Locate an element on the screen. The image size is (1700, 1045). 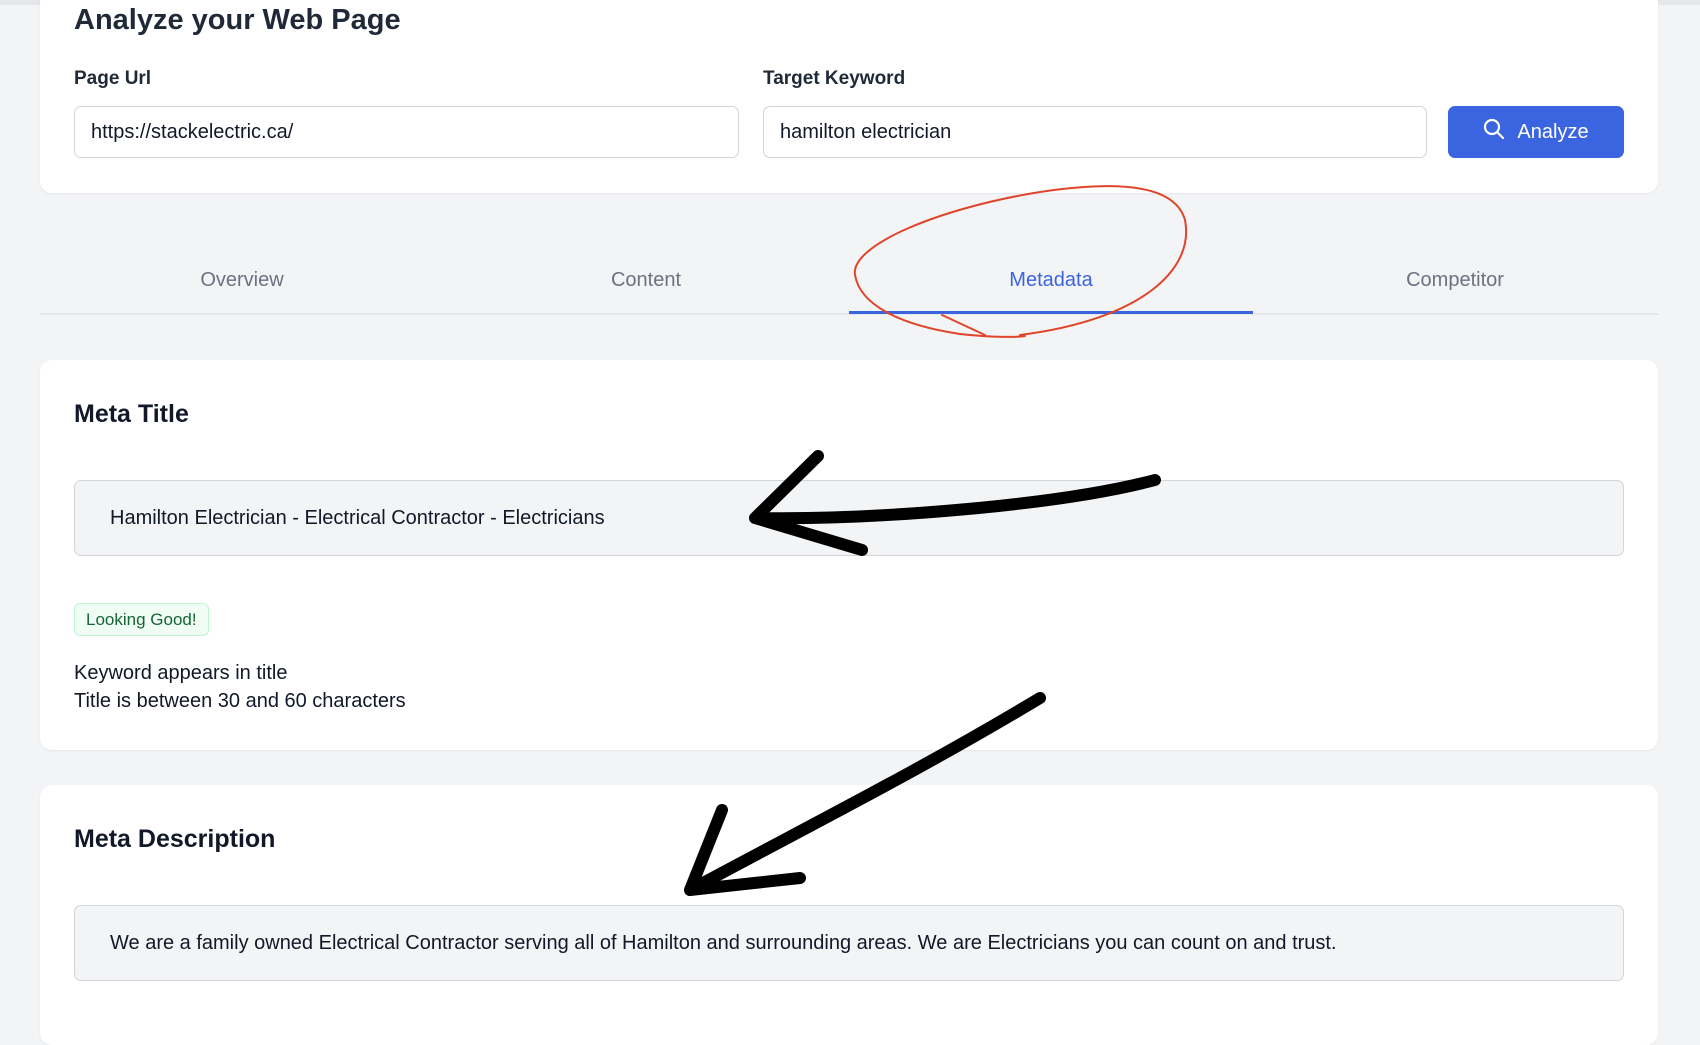
target-keyword-value: hamilton electrician is located at coordinates (866, 131).